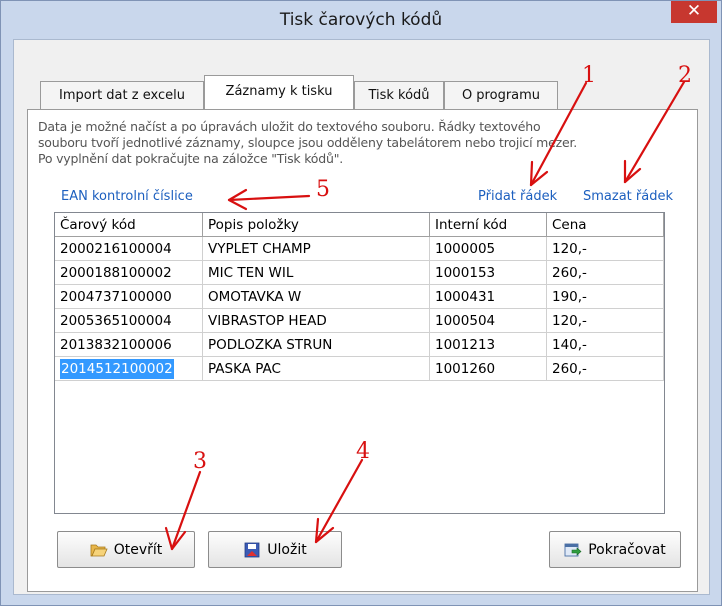 Image resolution: width=724 pixels, height=609 pixels. I want to click on cell-barcode: 2000188100002, so click(129, 273).